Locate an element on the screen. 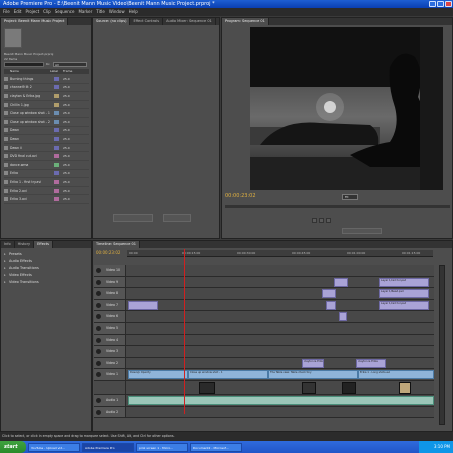 The image size is (453, 453). tab-effect-controls: Effect Controls is located at coordinates (147, 21).